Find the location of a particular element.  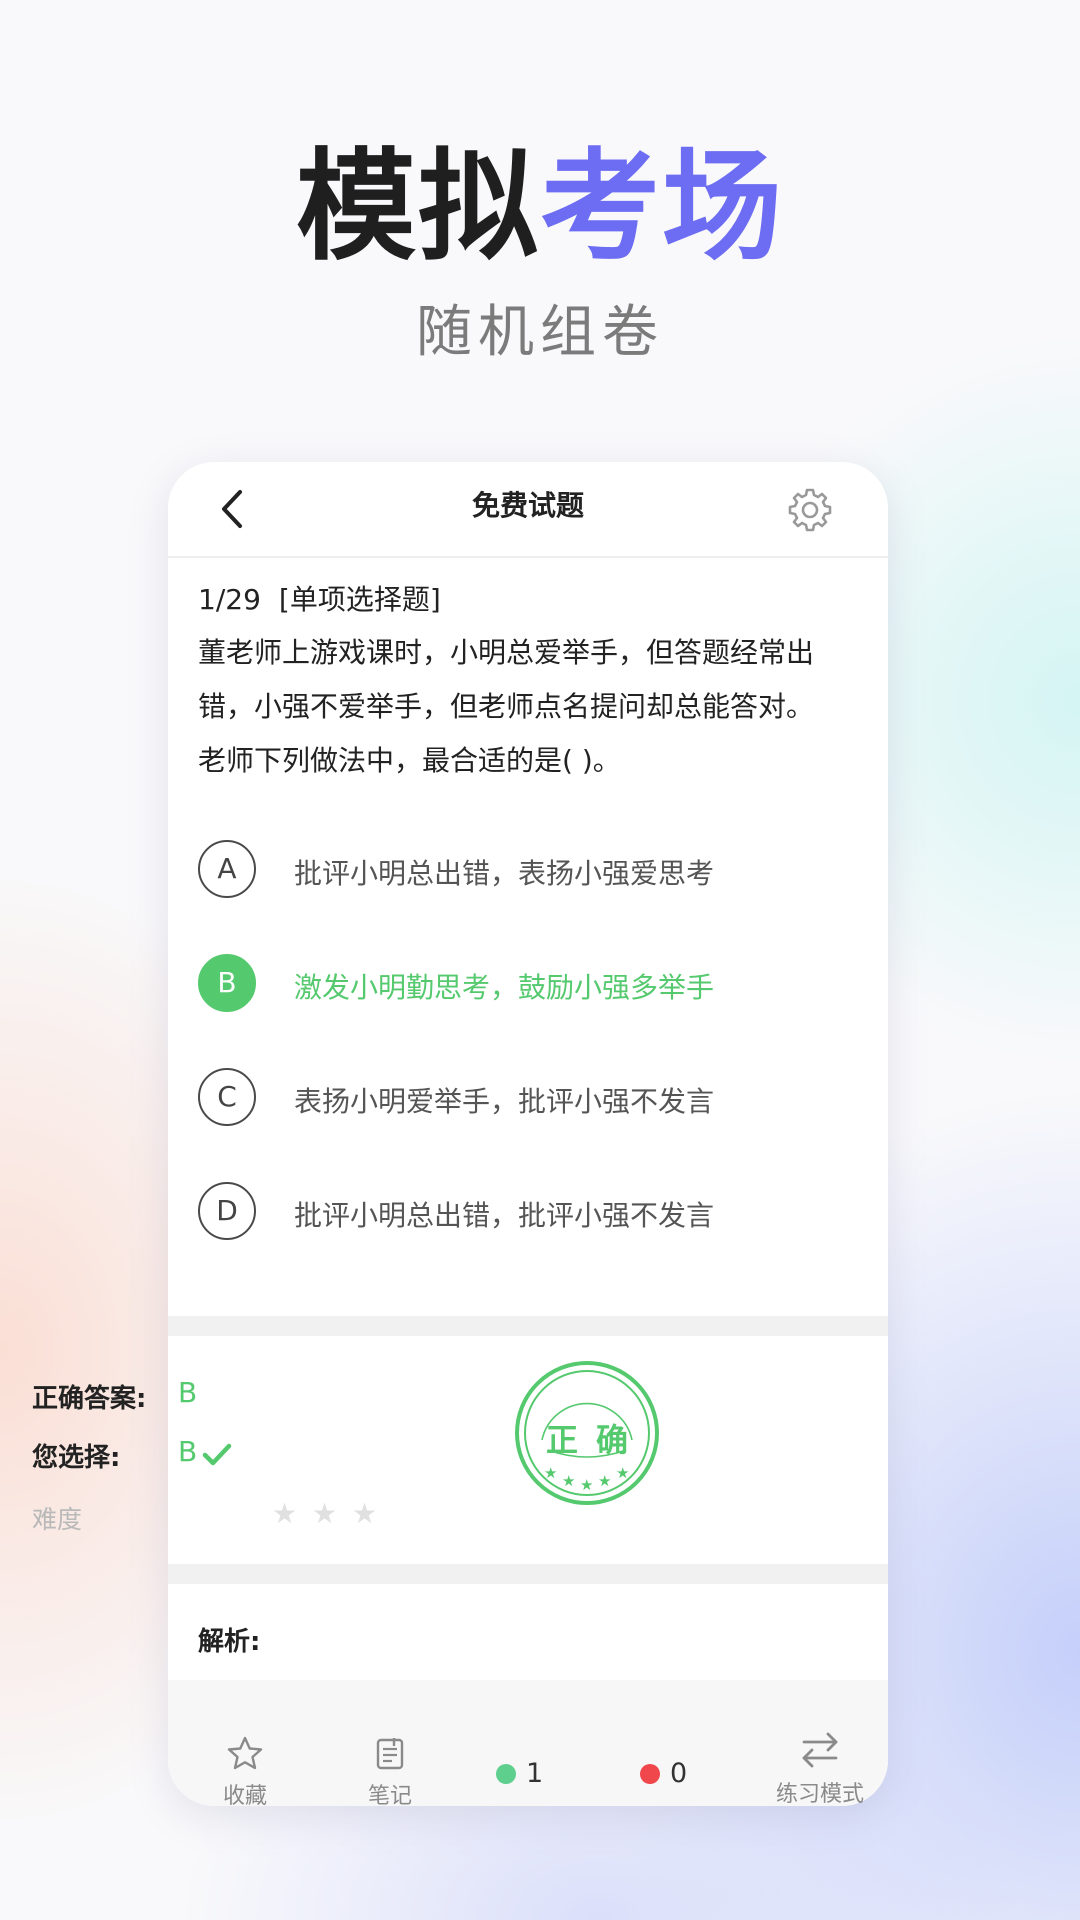

option-c: C 表扬小明爱举手，批评小强不发言 is located at coordinates (528, 1100).